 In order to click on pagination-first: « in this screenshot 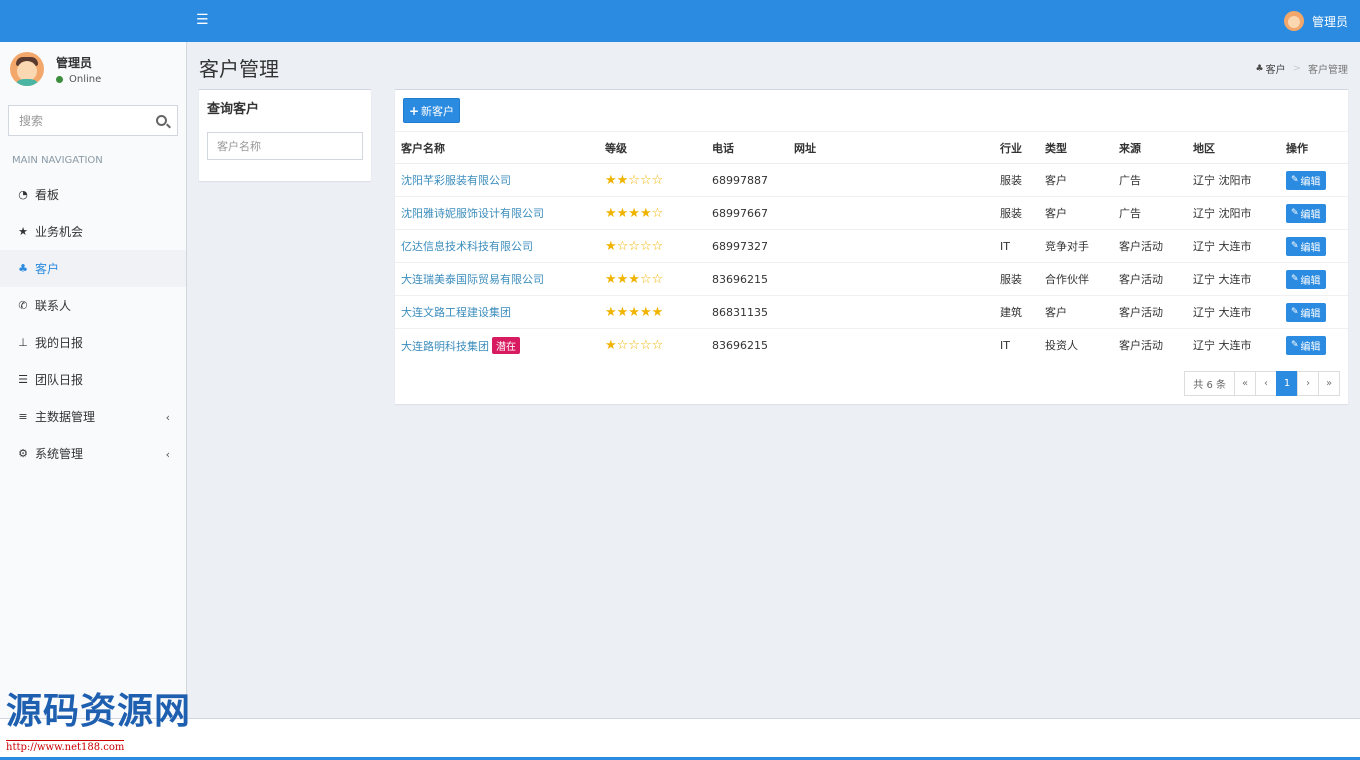, I will do `click(1245, 383)`.